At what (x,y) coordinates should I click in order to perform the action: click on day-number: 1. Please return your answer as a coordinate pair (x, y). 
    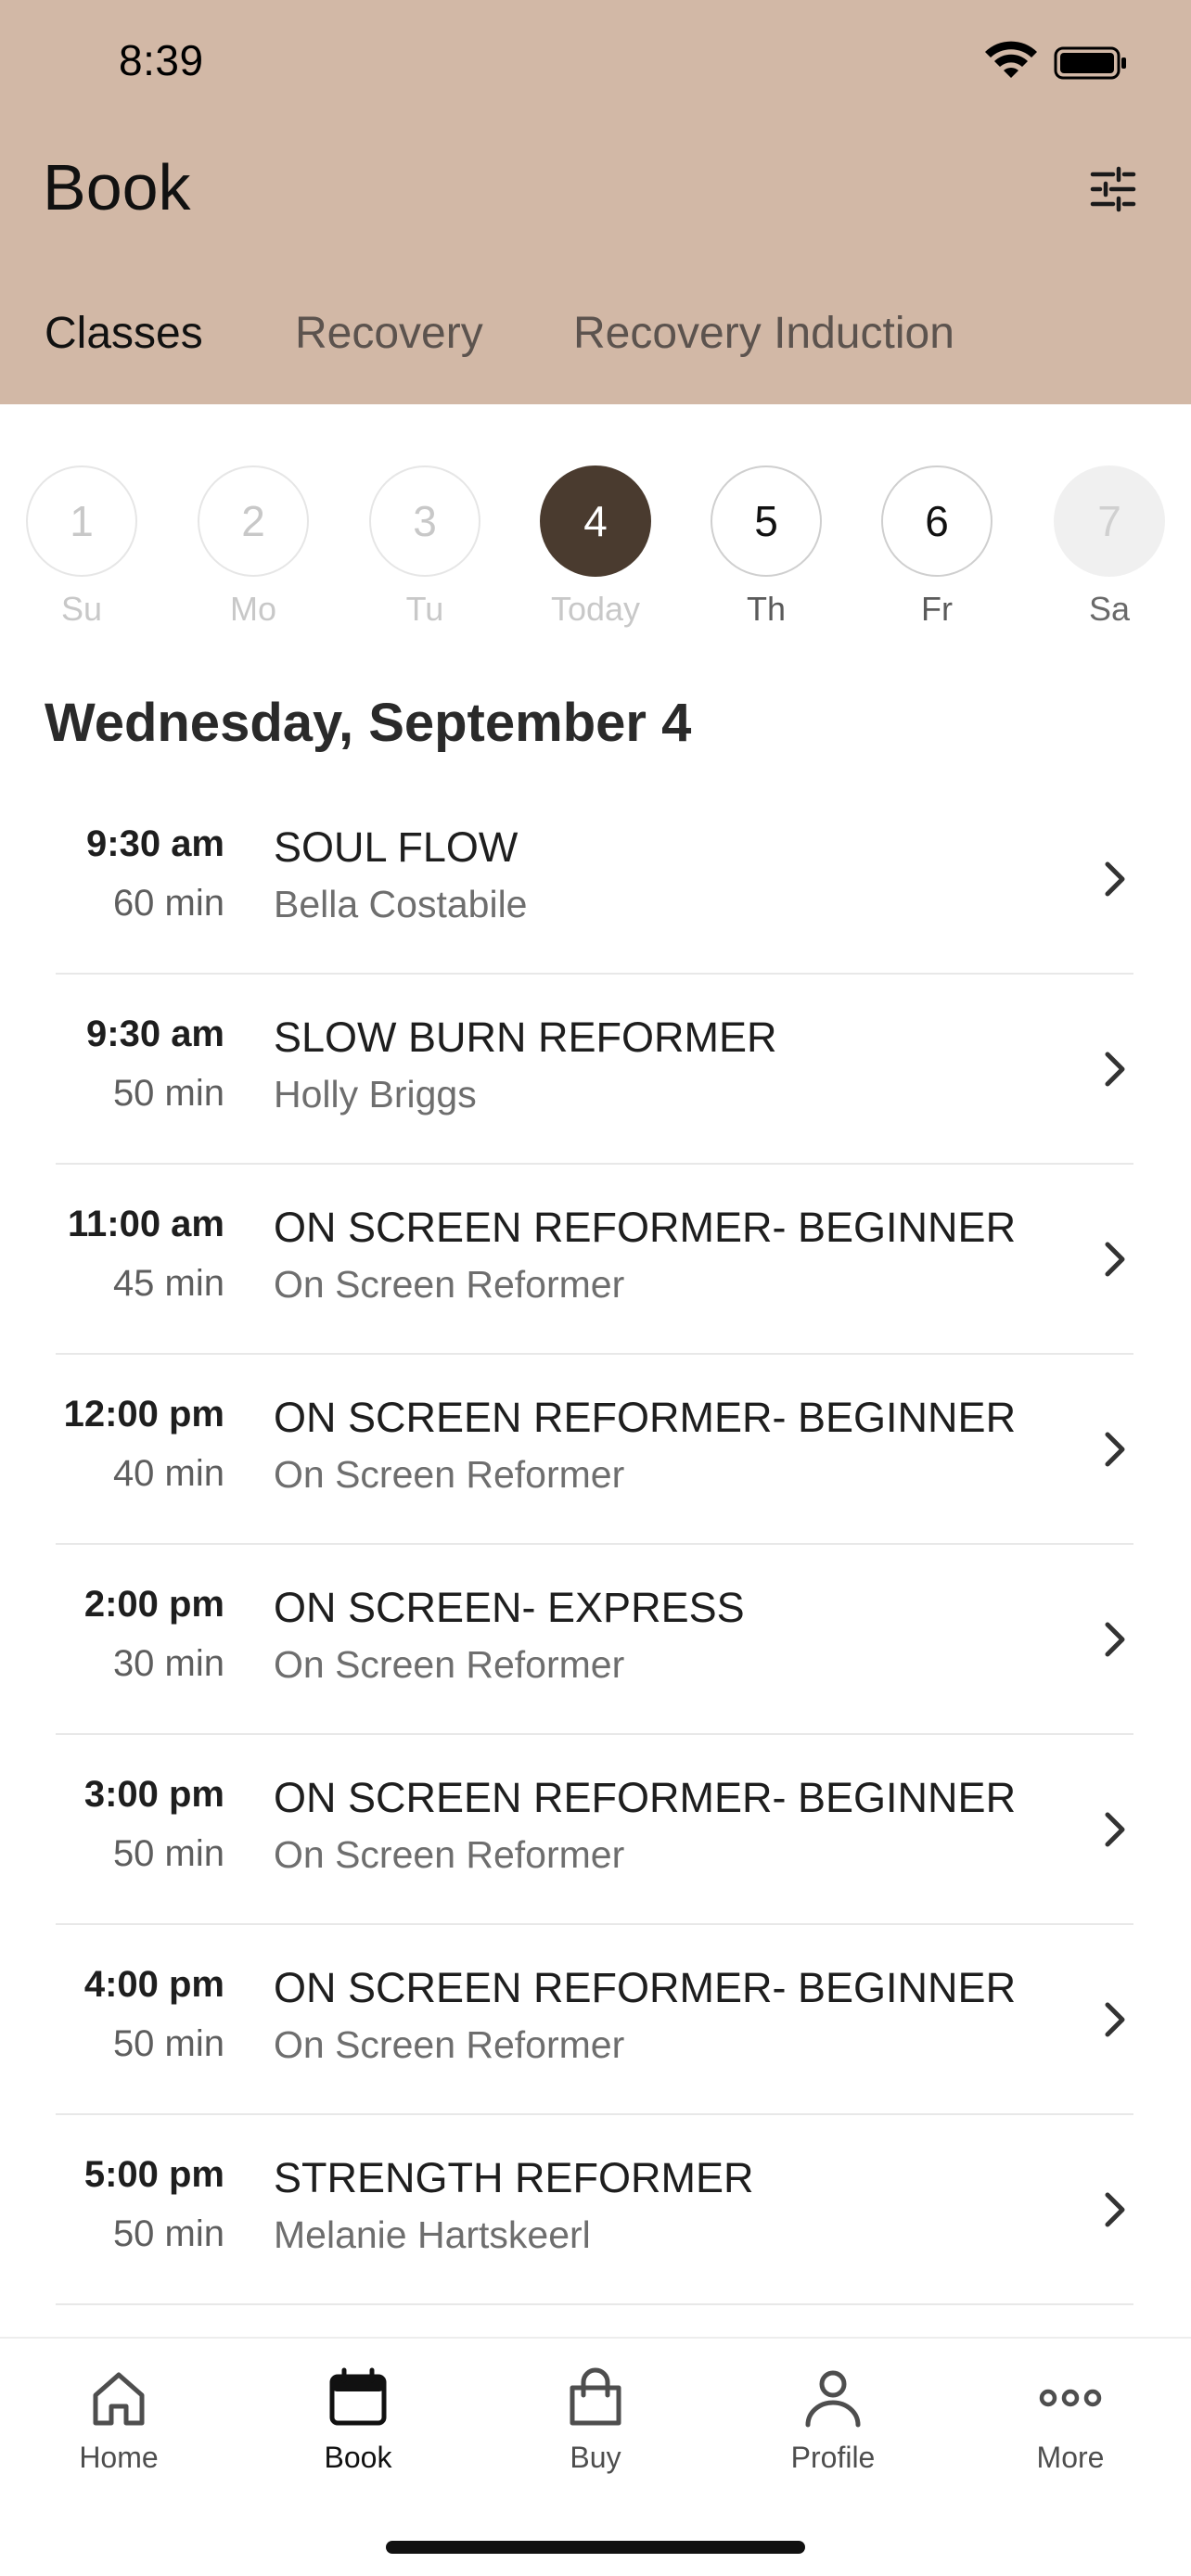
    Looking at the image, I should click on (81, 521).